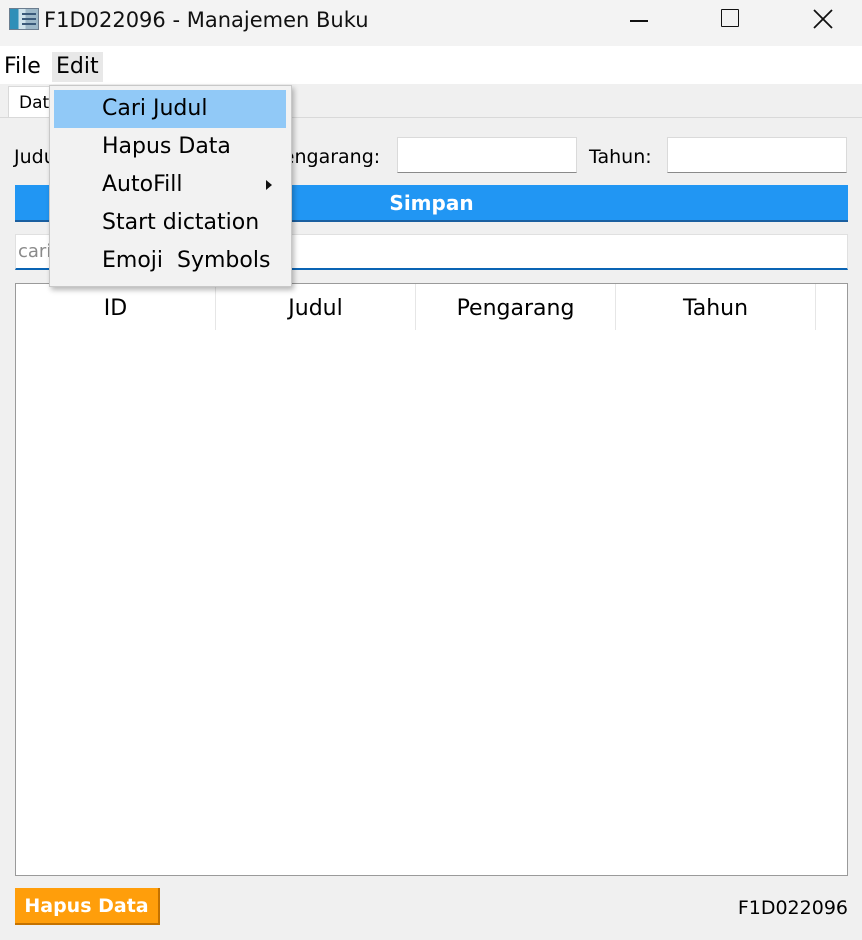 This screenshot has width=862, height=940. What do you see at coordinates (431, 23) in the screenshot?
I see `title-bar: F1D022096 - Manajemen Buku` at bounding box center [431, 23].